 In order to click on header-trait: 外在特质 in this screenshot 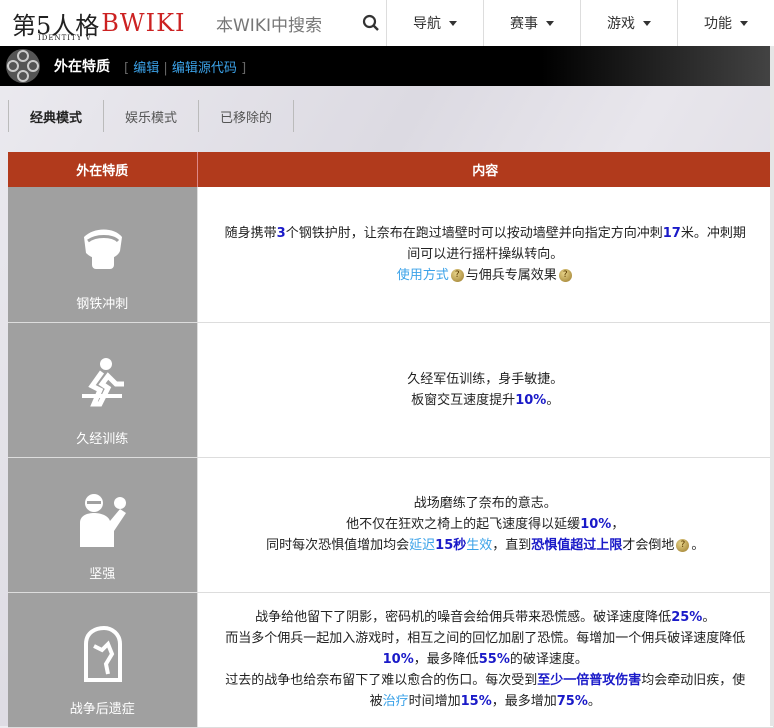, I will do `click(103, 169)`.